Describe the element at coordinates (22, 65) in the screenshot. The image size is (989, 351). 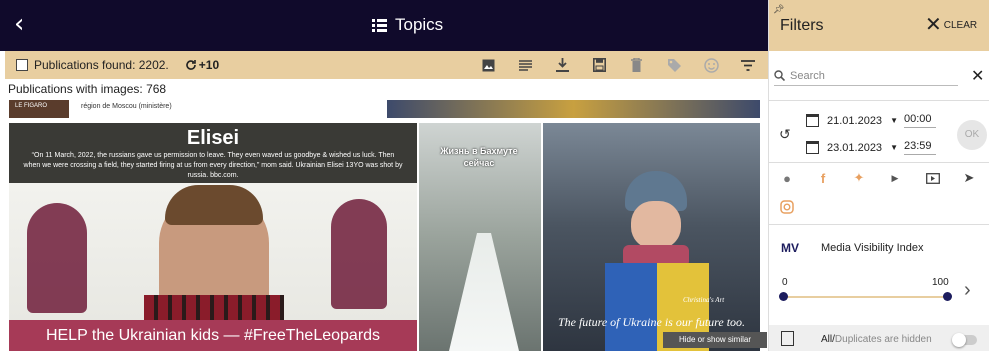
I see `select-all-checkbox` at that location.